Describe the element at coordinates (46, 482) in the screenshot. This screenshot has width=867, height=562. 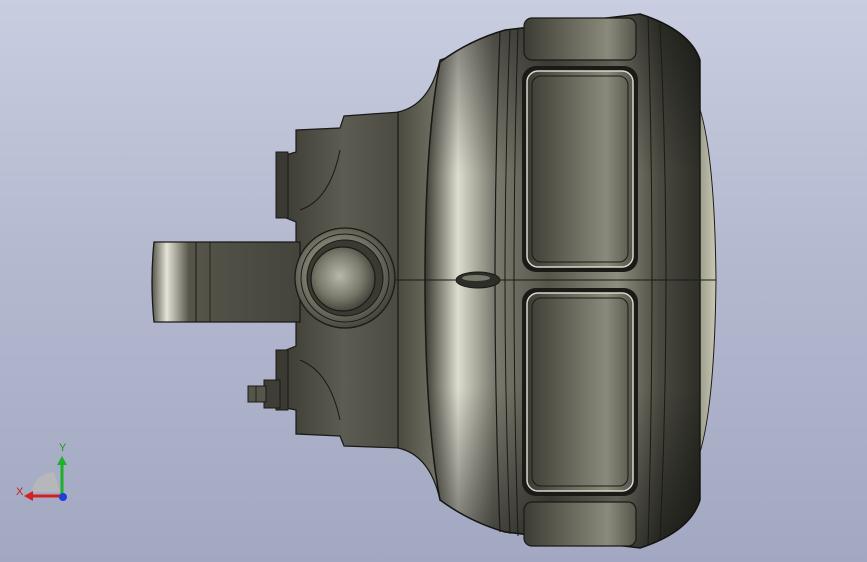
I see `triad-plane` at that location.